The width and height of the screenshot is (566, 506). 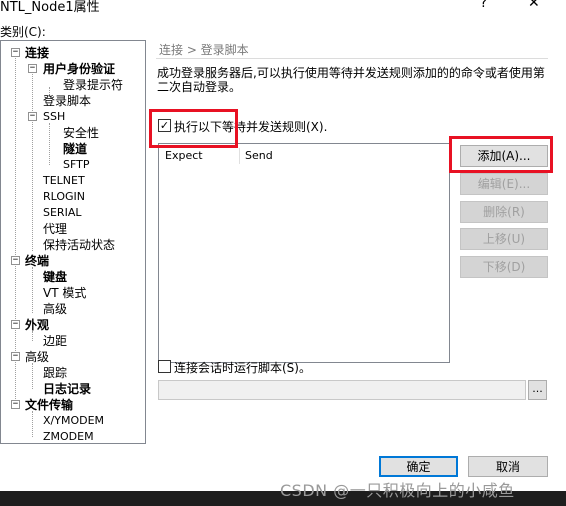 What do you see at coordinates (239, 156) in the screenshot?
I see `column-separator` at bounding box center [239, 156].